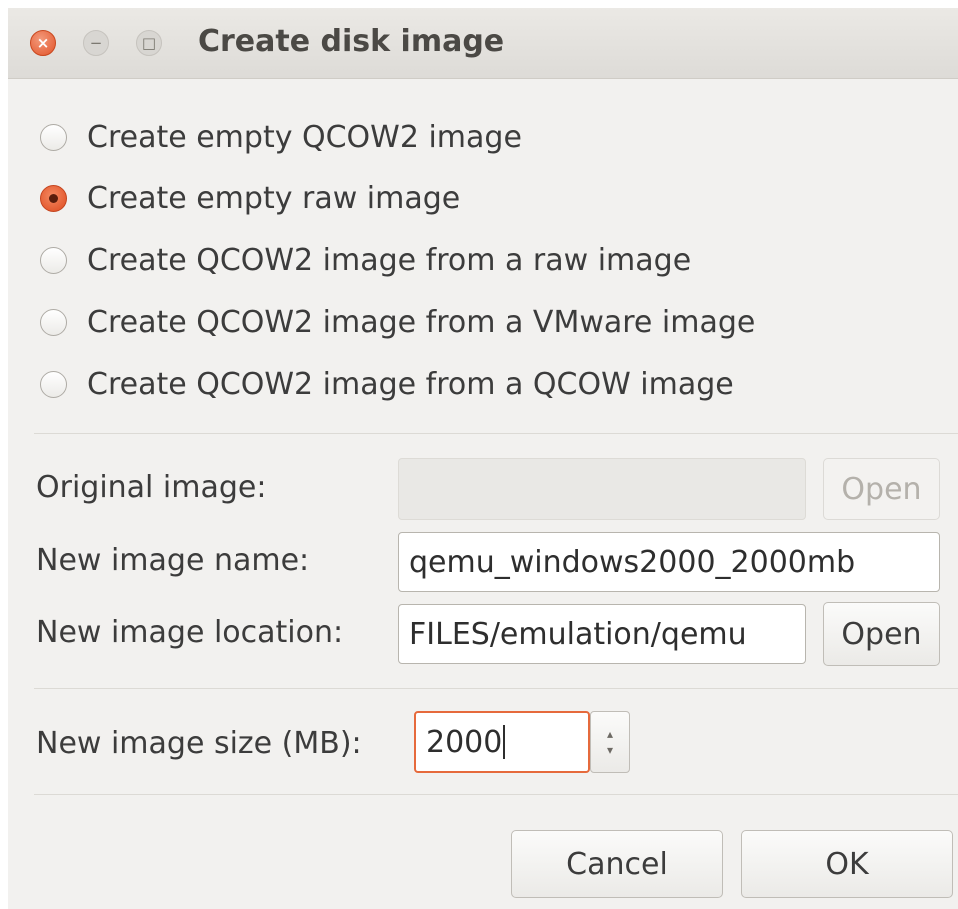 Image resolution: width=958 pixels, height=909 pixels. Describe the element at coordinates (190, 632) in the screenshot. I see `new-image-location-label: New image location:` at that location.